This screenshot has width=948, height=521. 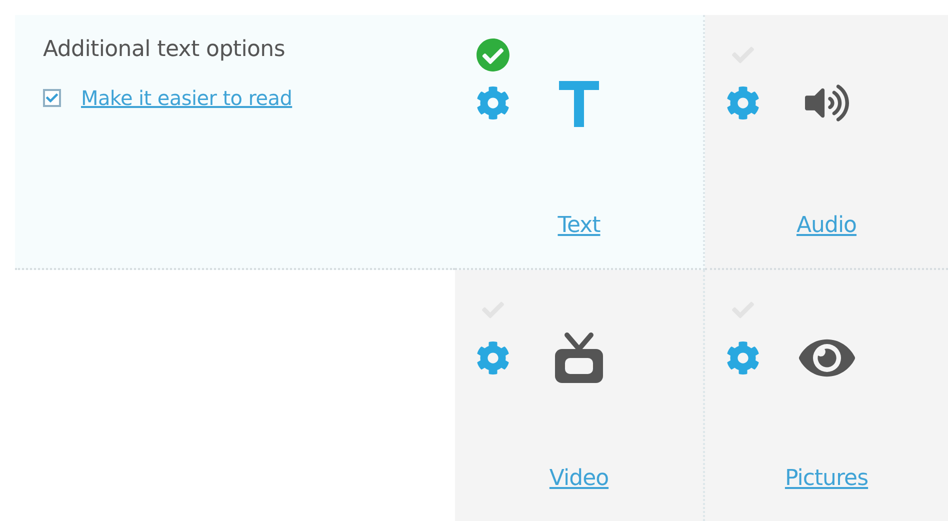 I want to click on check-icon, so click(x=52, y=98).